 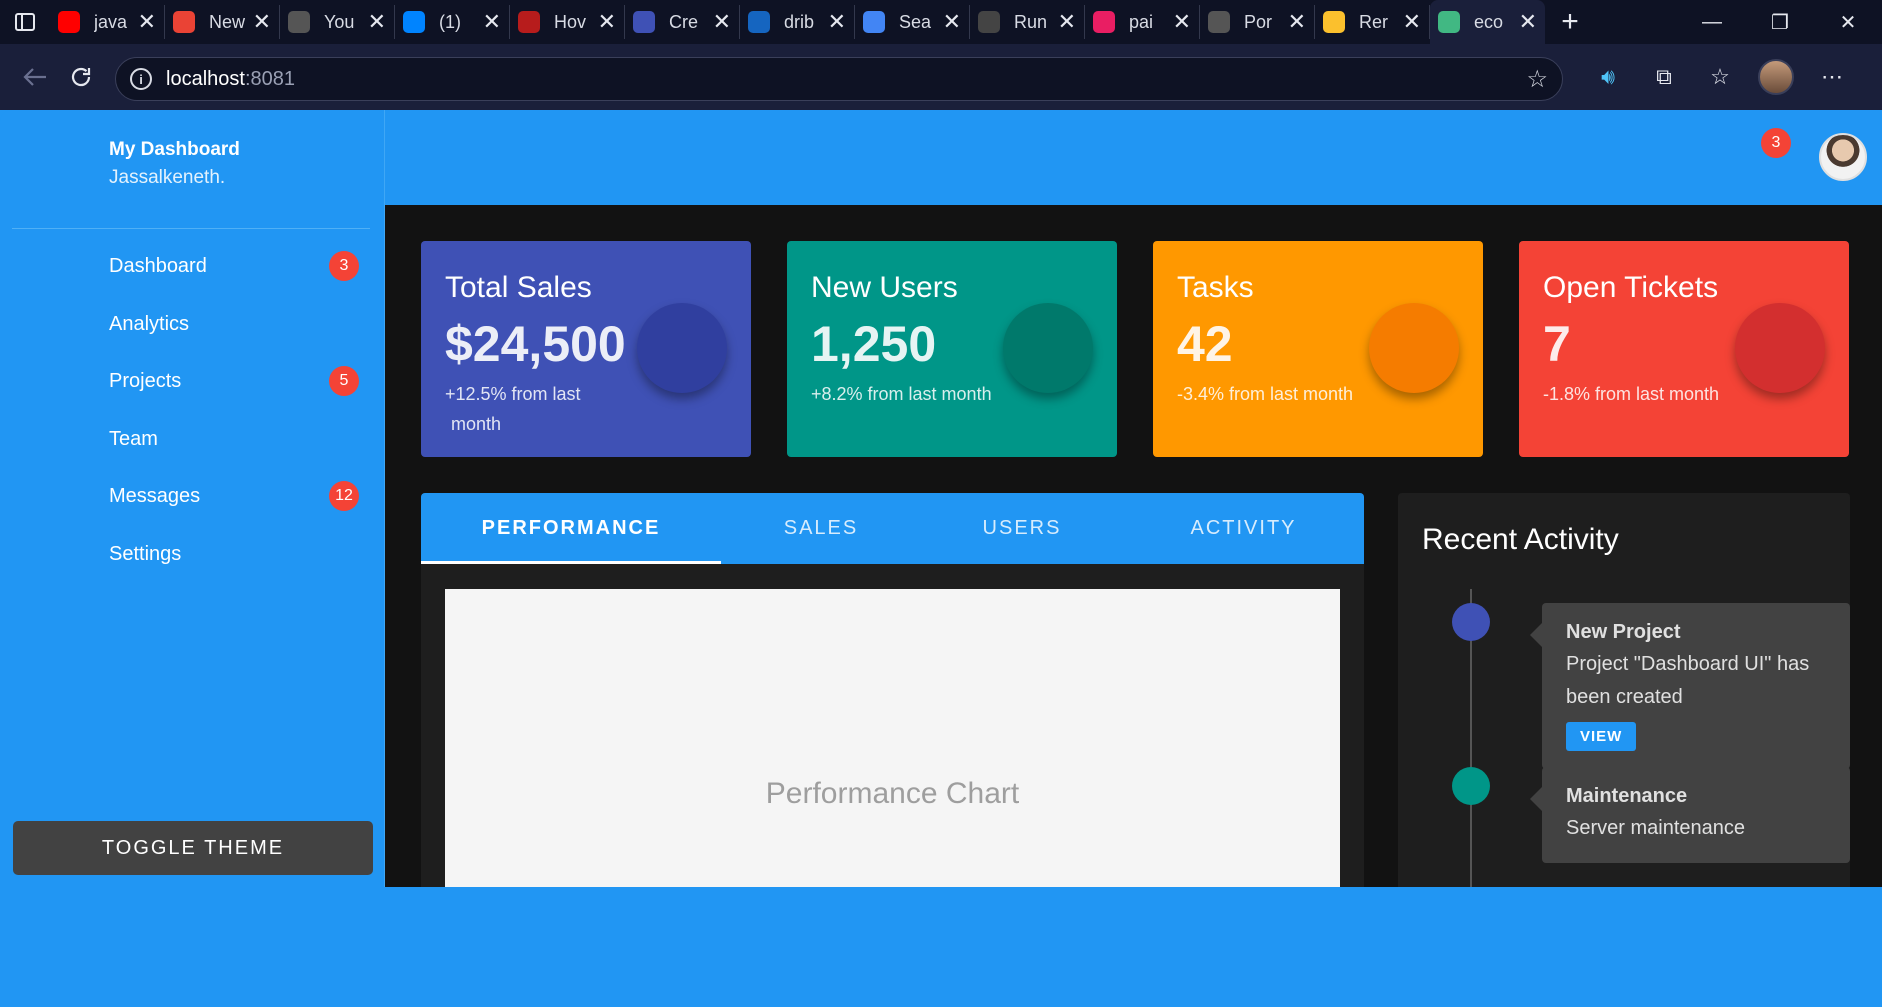 What do you see at coordinates (1031, 21) in the screenshot?
I see `browser-tab-title: Run` at bounding box center [1031, 21].